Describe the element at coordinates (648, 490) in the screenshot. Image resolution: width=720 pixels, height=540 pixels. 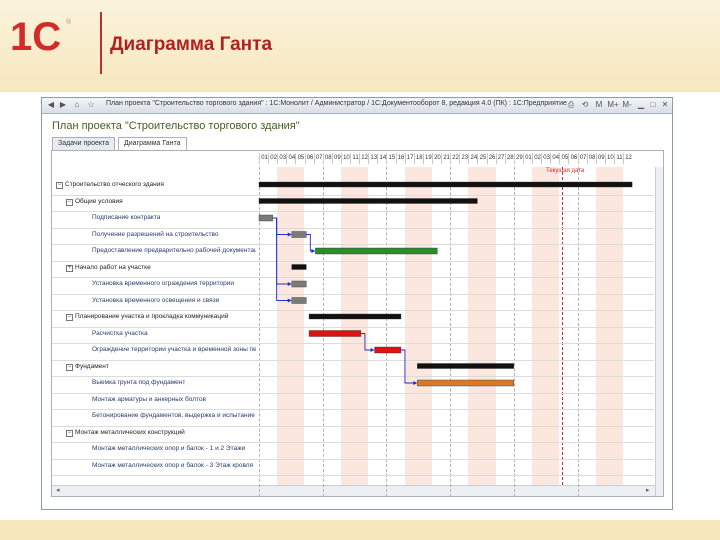
I see `scroll-right-icon: ▸` at that location.